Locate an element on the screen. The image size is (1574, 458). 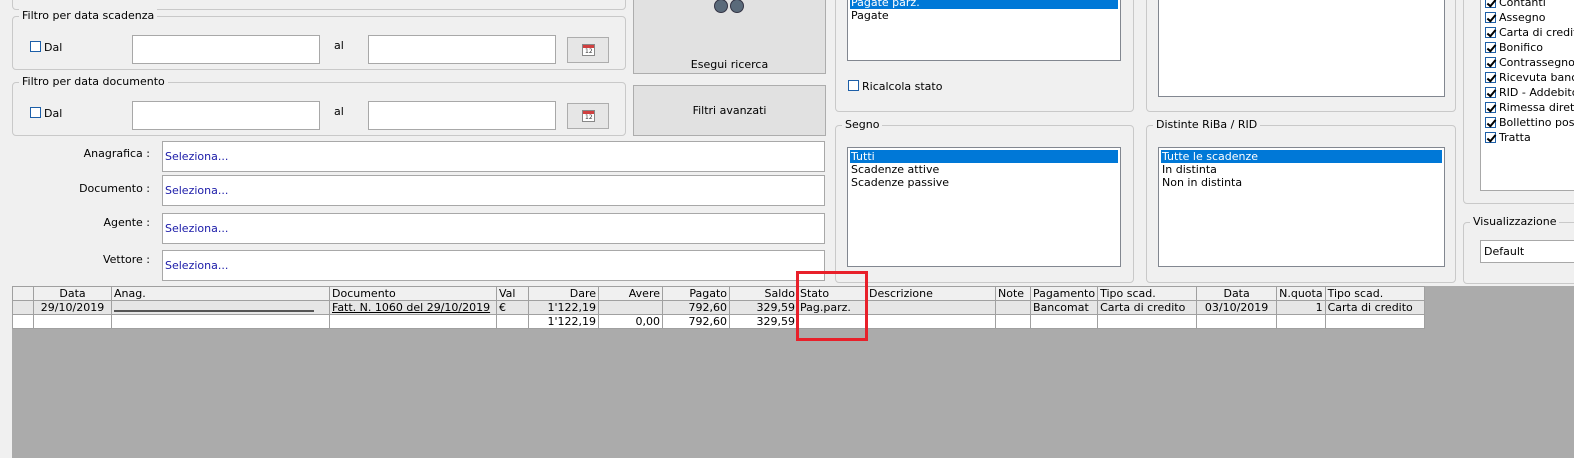
bollettino-checkbox is located at coordinates (1490, 122).